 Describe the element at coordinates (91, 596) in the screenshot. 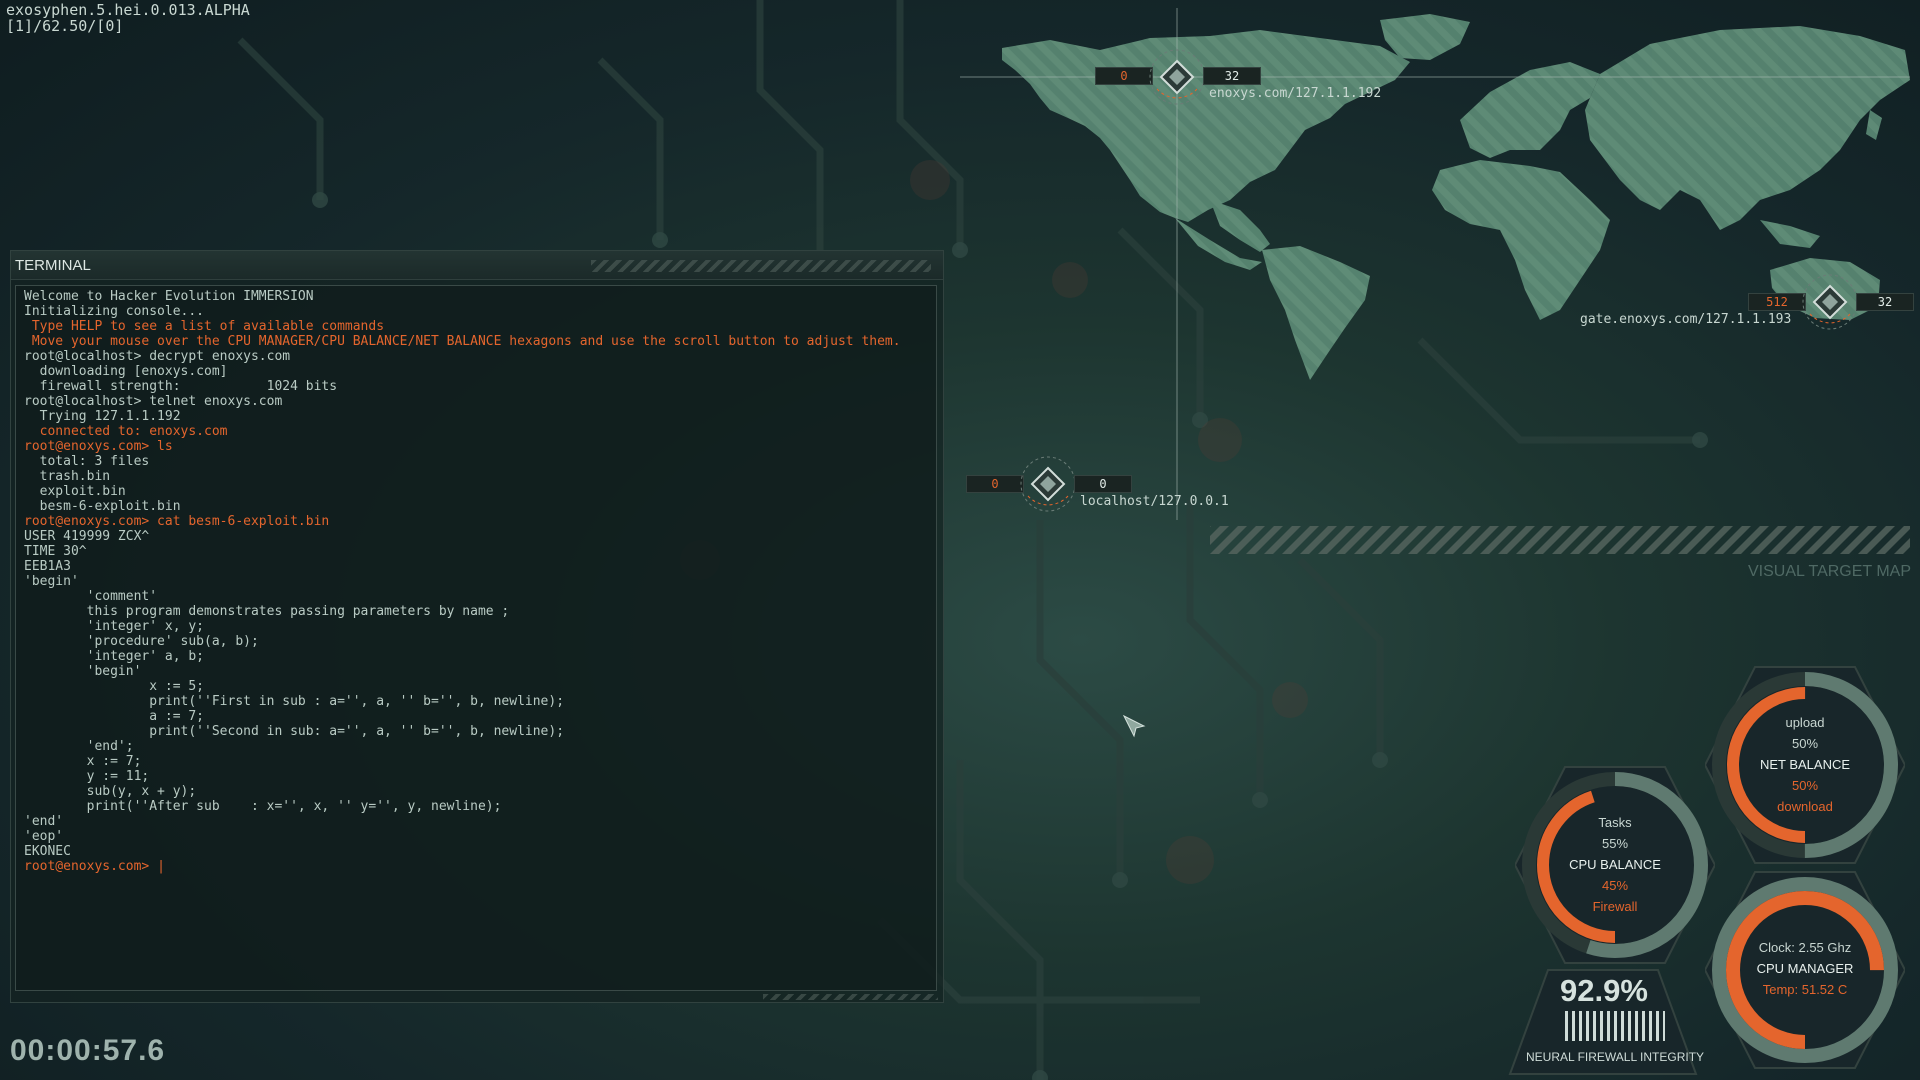

I see `terminal-line: 'comment'` at that location.